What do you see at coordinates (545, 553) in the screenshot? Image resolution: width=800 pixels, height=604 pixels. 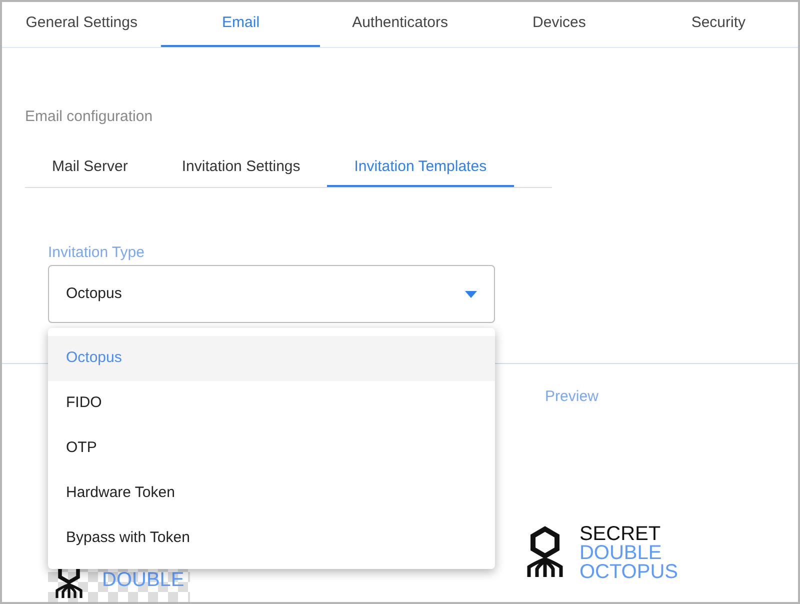 I see `octopus-icon` at bounding box center [545, 553].